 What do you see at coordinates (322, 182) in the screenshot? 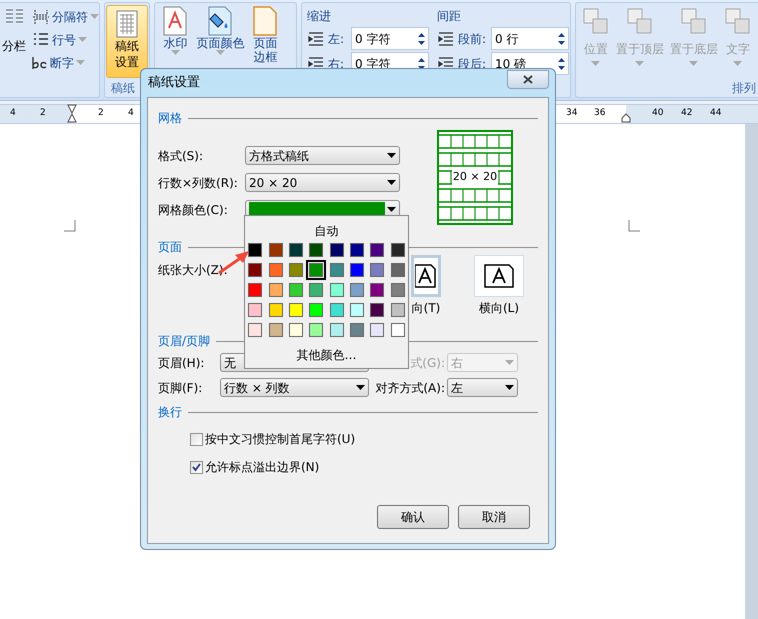
I see `select-field: 20 × 20` at bounding box center [322, 182].